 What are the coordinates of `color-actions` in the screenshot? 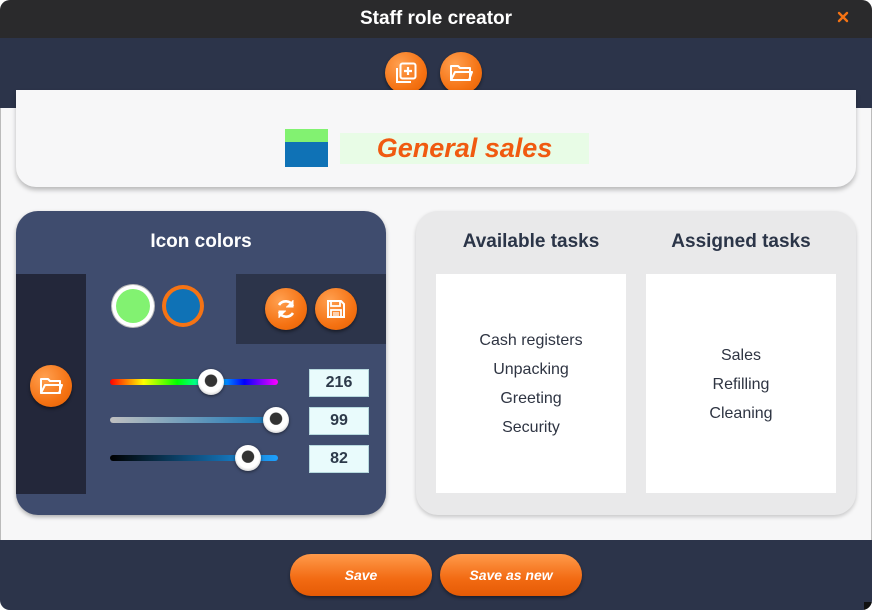 It's located at (311, 309).